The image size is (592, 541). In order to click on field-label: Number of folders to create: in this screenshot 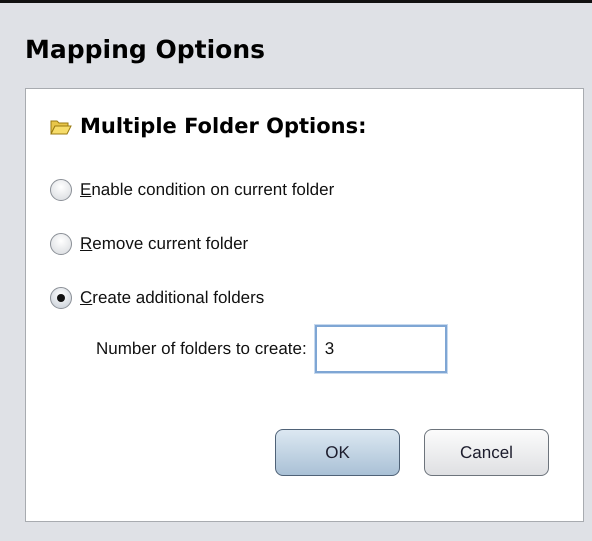, I will do `click(201, 349)`.